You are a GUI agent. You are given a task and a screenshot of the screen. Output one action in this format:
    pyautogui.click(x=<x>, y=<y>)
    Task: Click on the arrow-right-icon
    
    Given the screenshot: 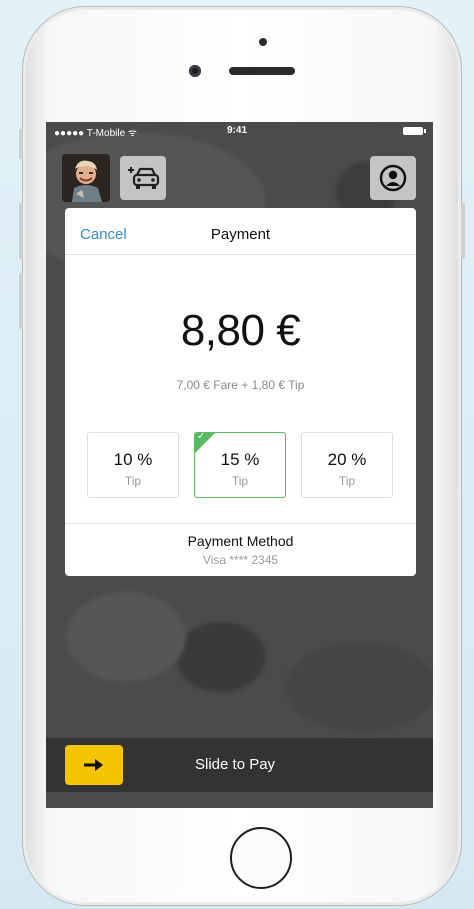 What is the action you would take?
    pyautogui.click(x=93, y=765)
    